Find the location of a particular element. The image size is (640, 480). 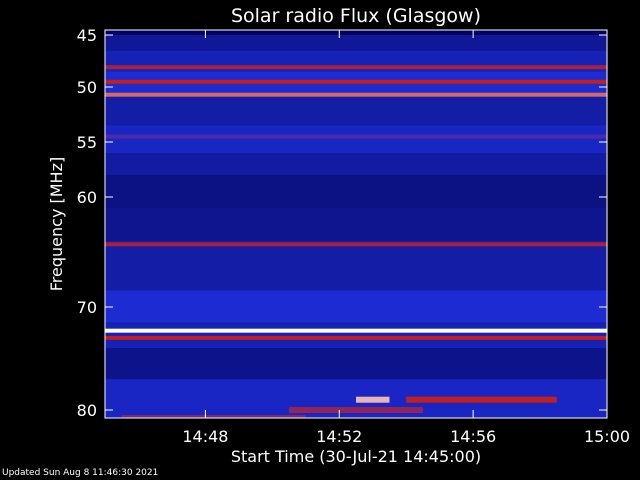

y-tick-label: 45 is located at coordinates (87, 35).